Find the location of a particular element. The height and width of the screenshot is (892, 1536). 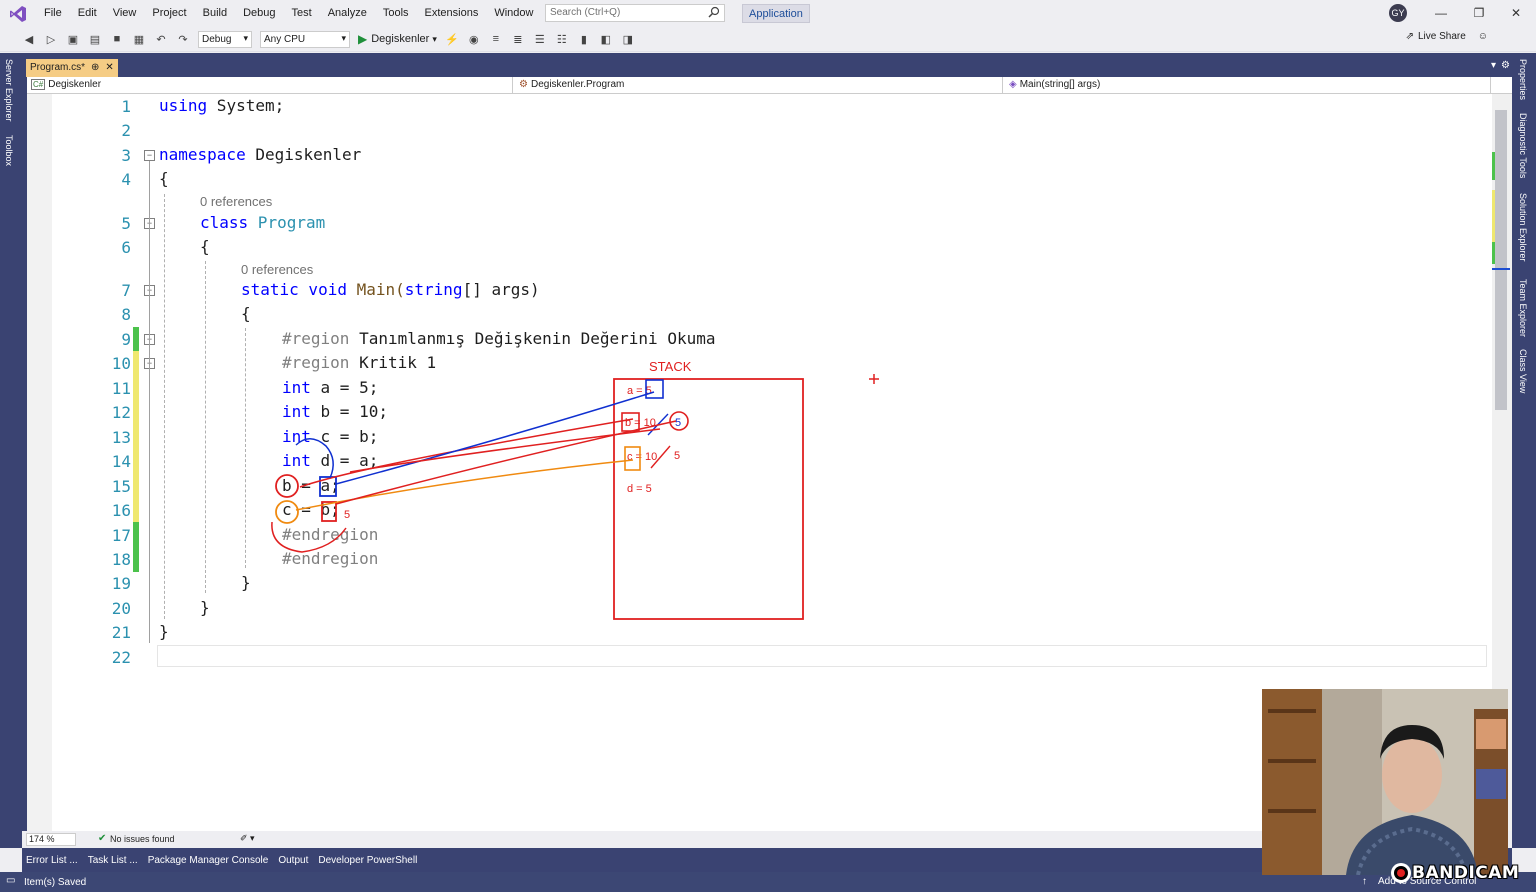

menu-analyze: Analyze is located at coordinates (347, 13).